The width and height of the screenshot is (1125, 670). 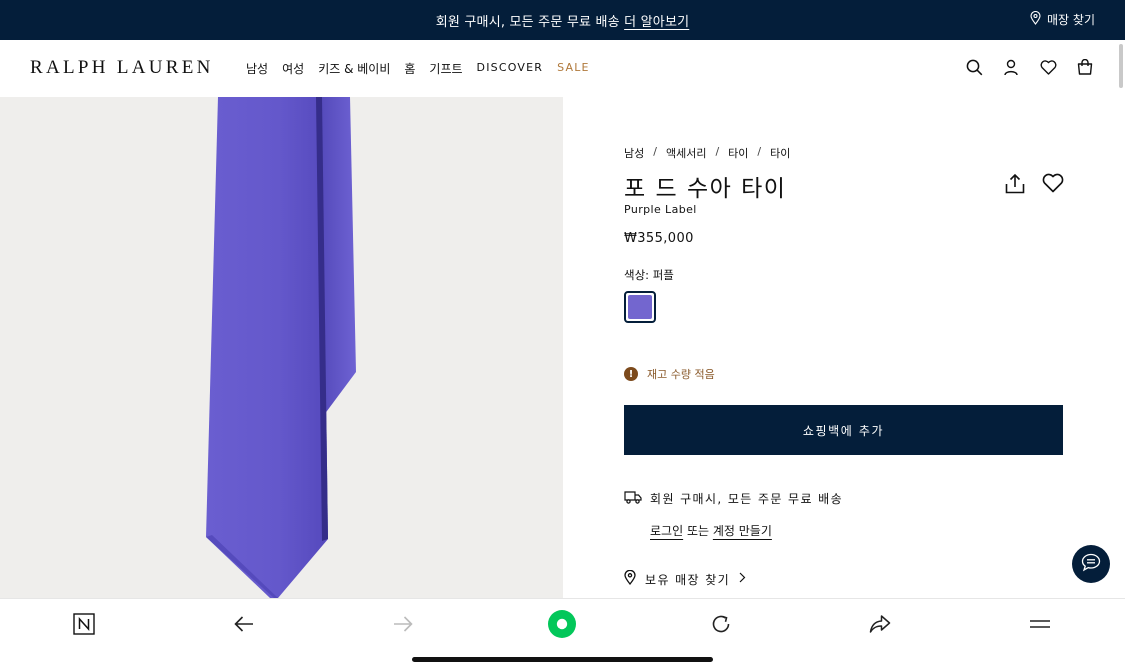 What do you see at coordinates (1085, 67) in the screenshot?
I see `bag-icon` at bounding box center [1085, 67].